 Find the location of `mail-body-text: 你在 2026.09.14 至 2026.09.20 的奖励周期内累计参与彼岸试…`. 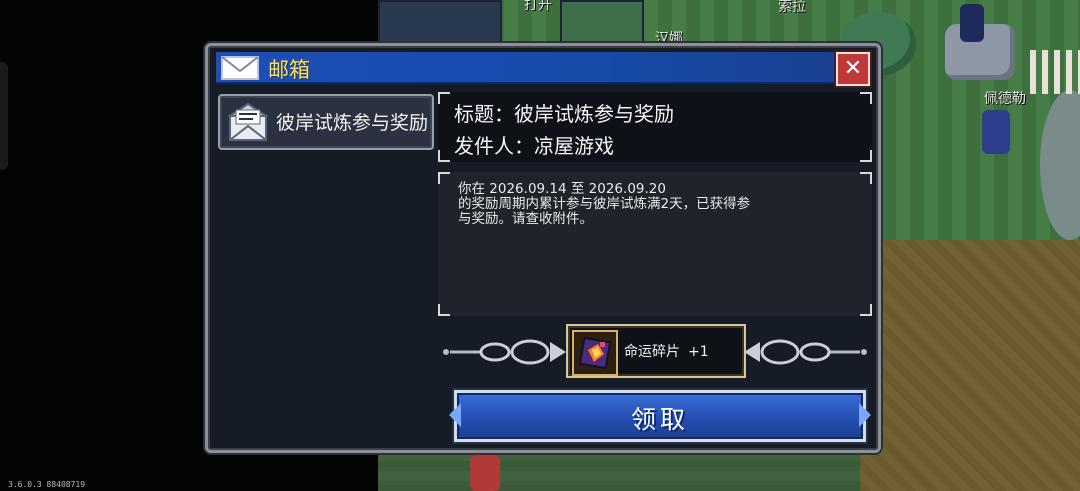

mail-body-text: 你在 2026.09.14 至 2026.09.20 的奖励周期内累计参与彼岸试… is located at coordinates (604, 204).